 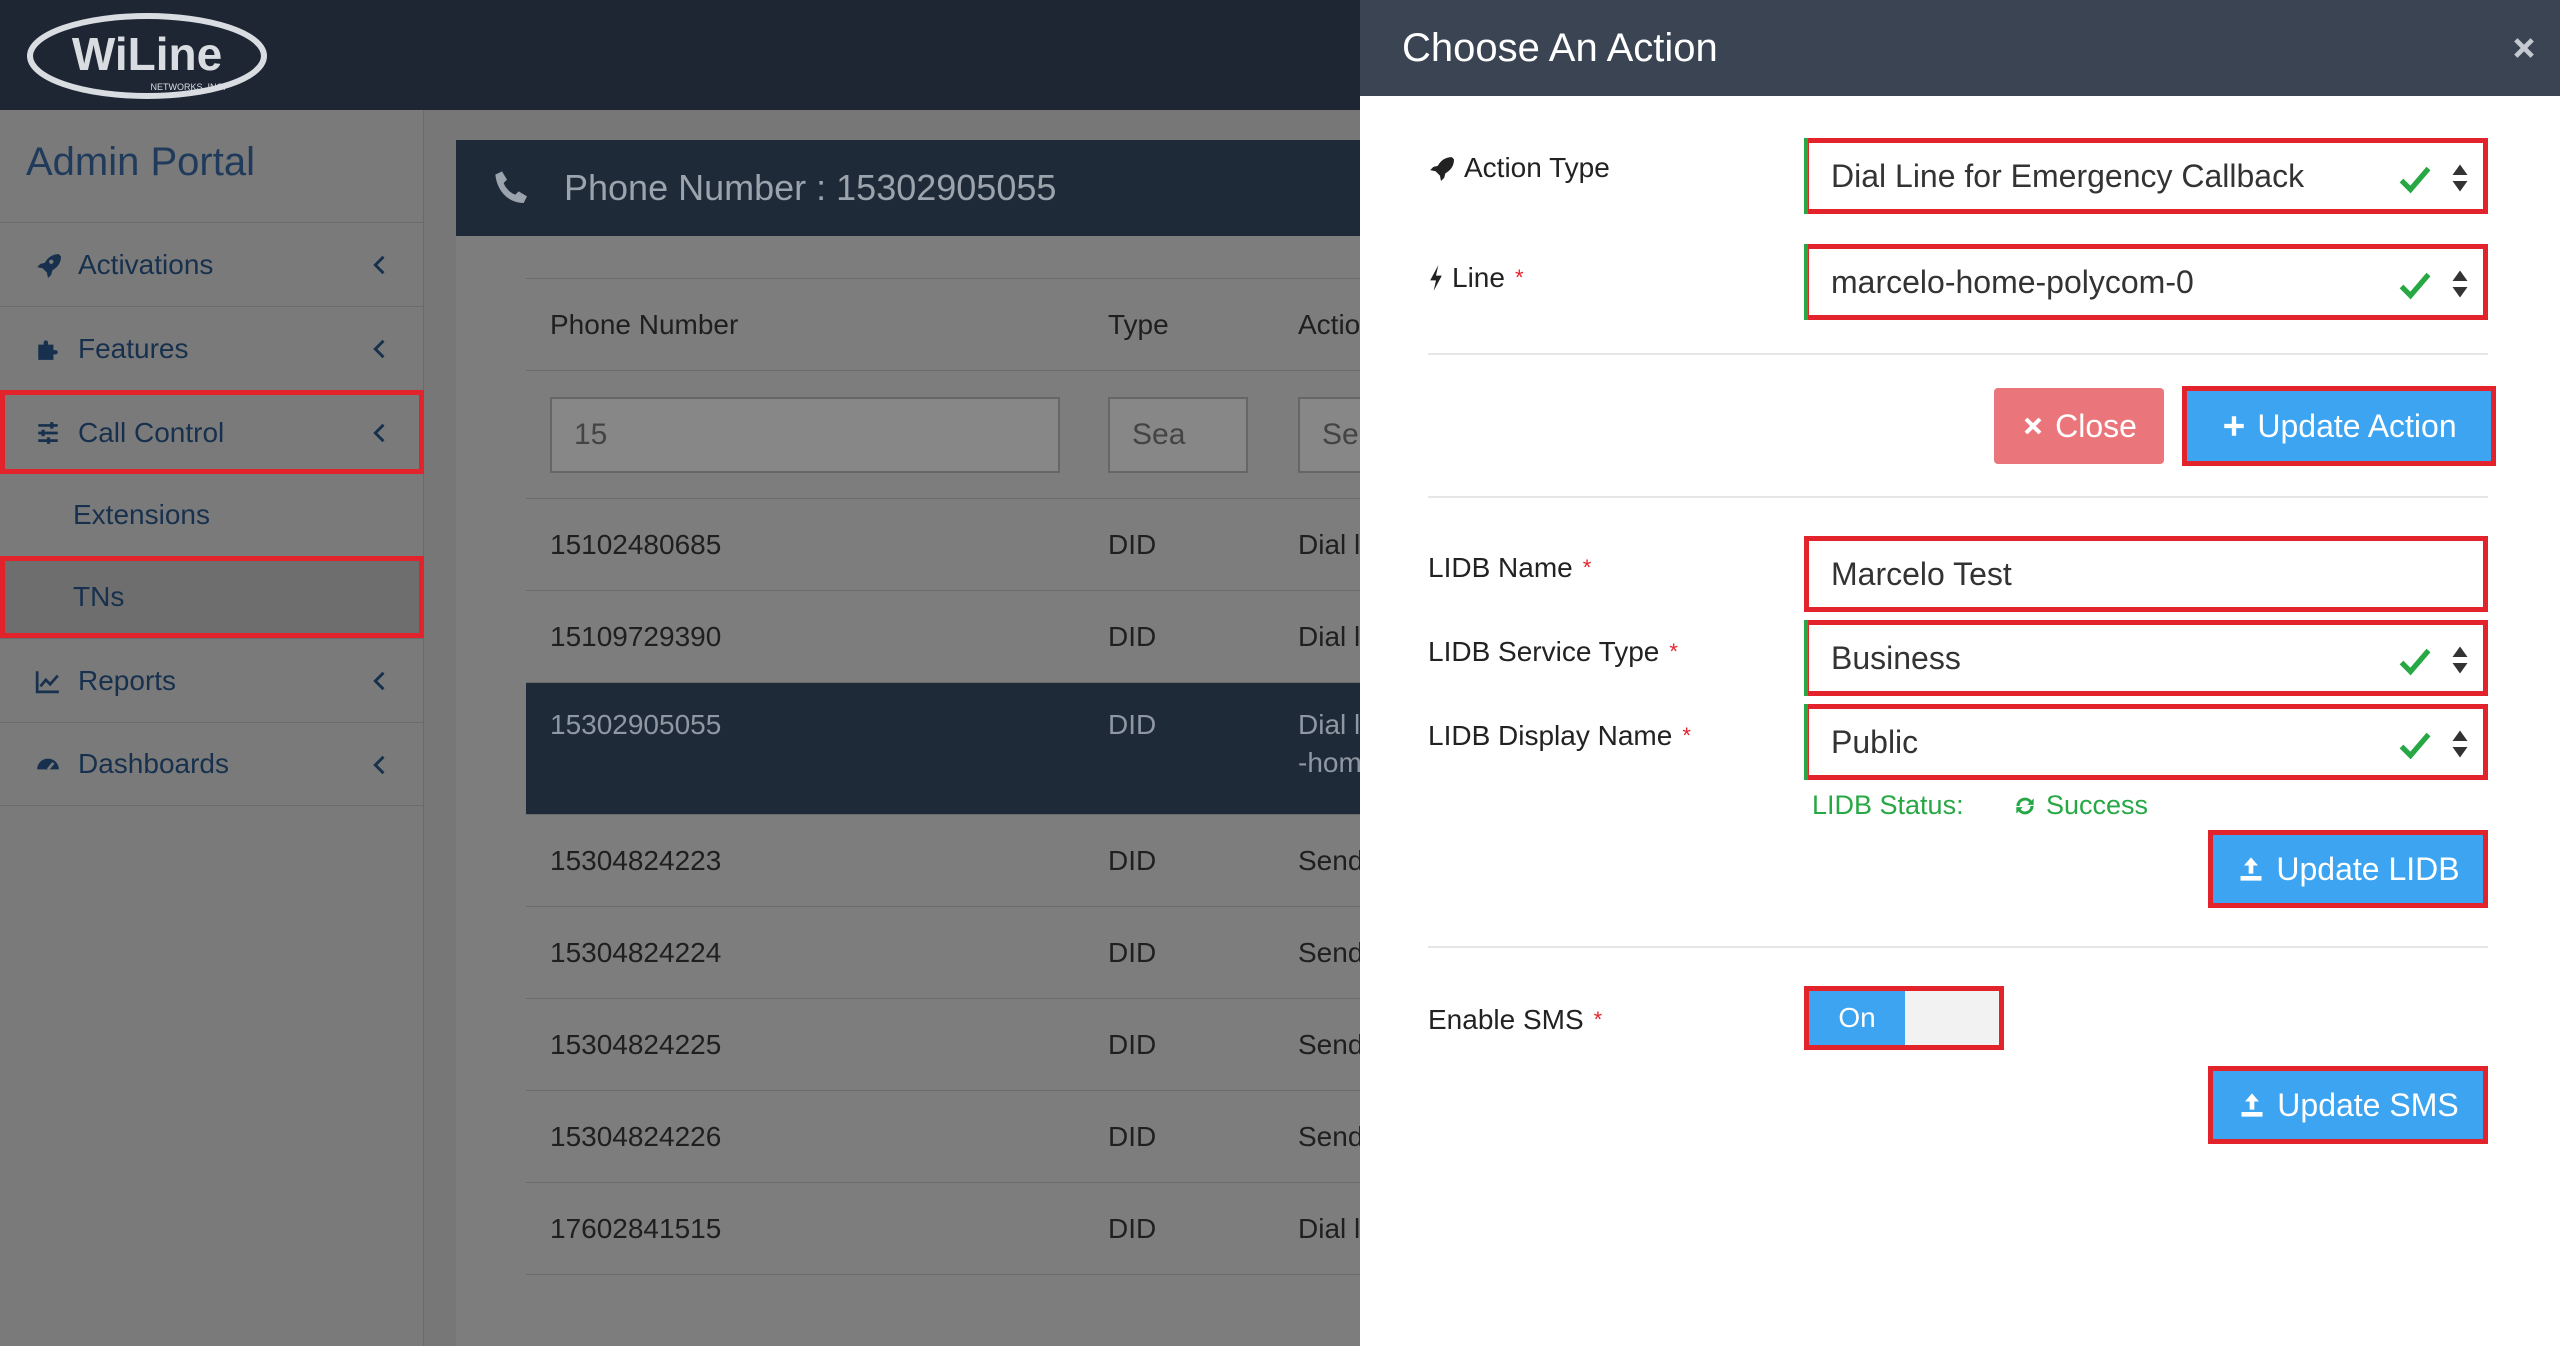 I want to click on line-value: marcelo-home-polycom-0, so click(x=2012, y=281).